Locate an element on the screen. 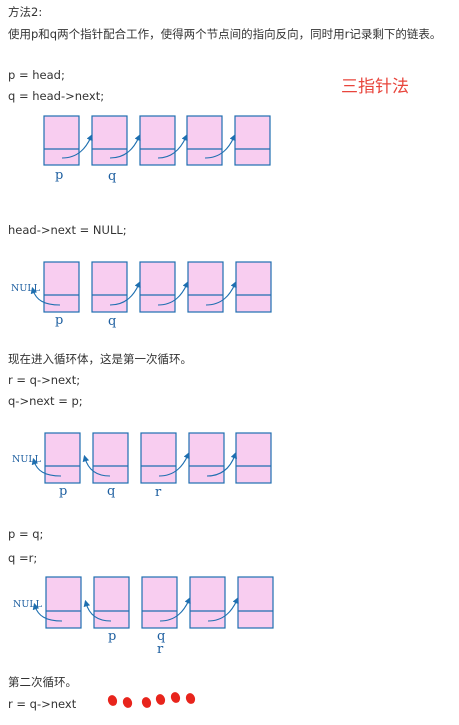 This screenshot has width=459, height=725. linked-list-diagram-1: p q is located at coordinates (157, 149).